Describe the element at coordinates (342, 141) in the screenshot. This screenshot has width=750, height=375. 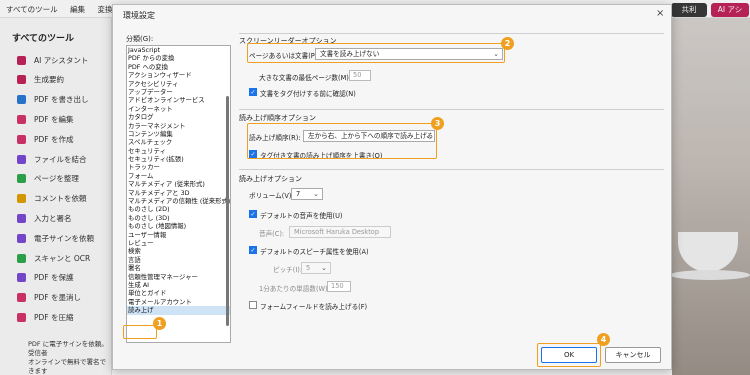
I see `highlight-reading-order` at that location.